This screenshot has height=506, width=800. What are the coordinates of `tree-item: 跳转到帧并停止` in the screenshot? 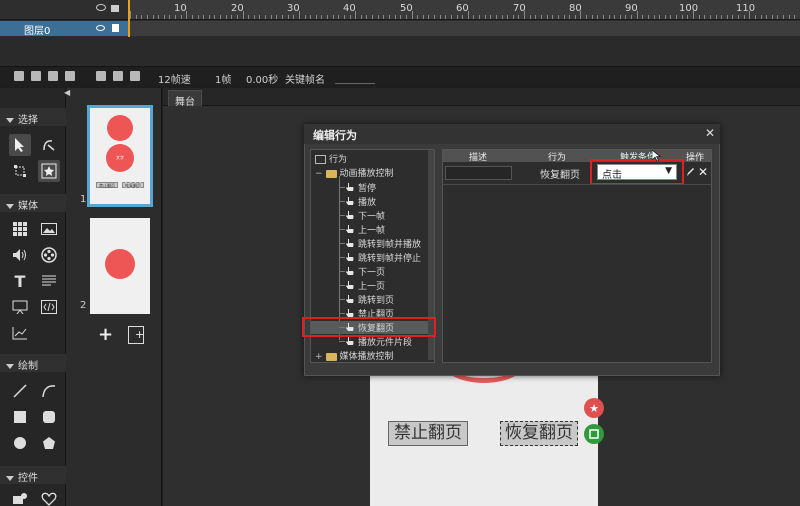 It's located at (380, 257).